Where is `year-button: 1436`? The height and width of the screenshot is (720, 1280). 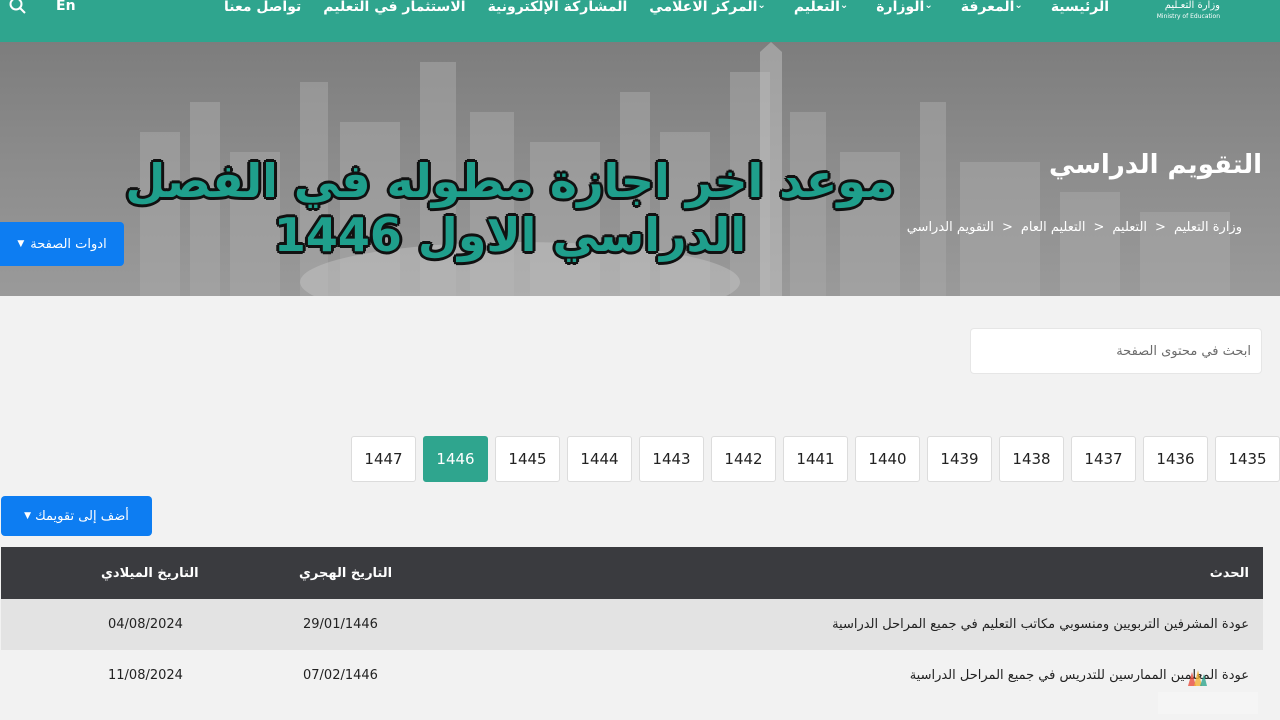 year-button: 1436 is located at coordinates (1175, 459).